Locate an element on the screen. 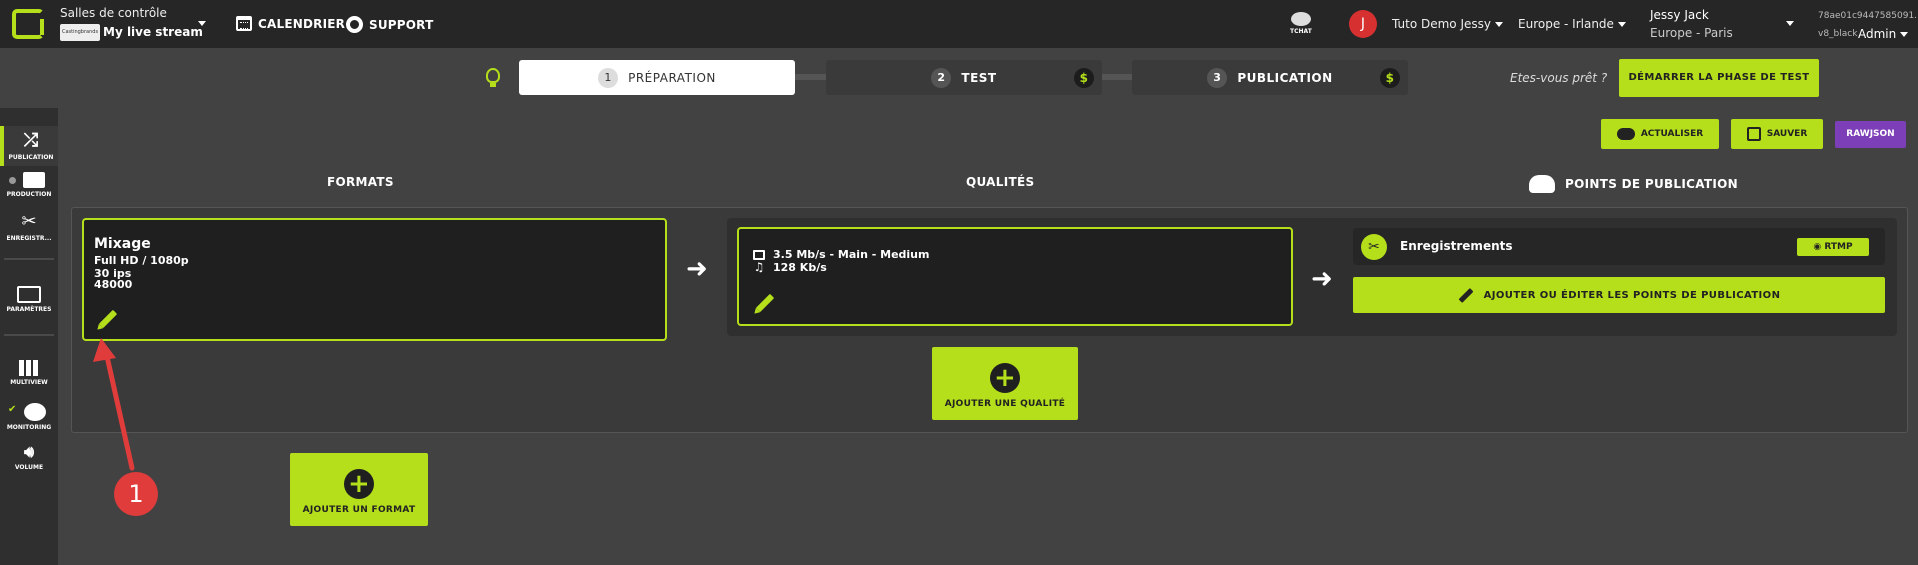 This screenshot has width=1918, height=565. annotation-arrow is located at coordinates (114, 404).